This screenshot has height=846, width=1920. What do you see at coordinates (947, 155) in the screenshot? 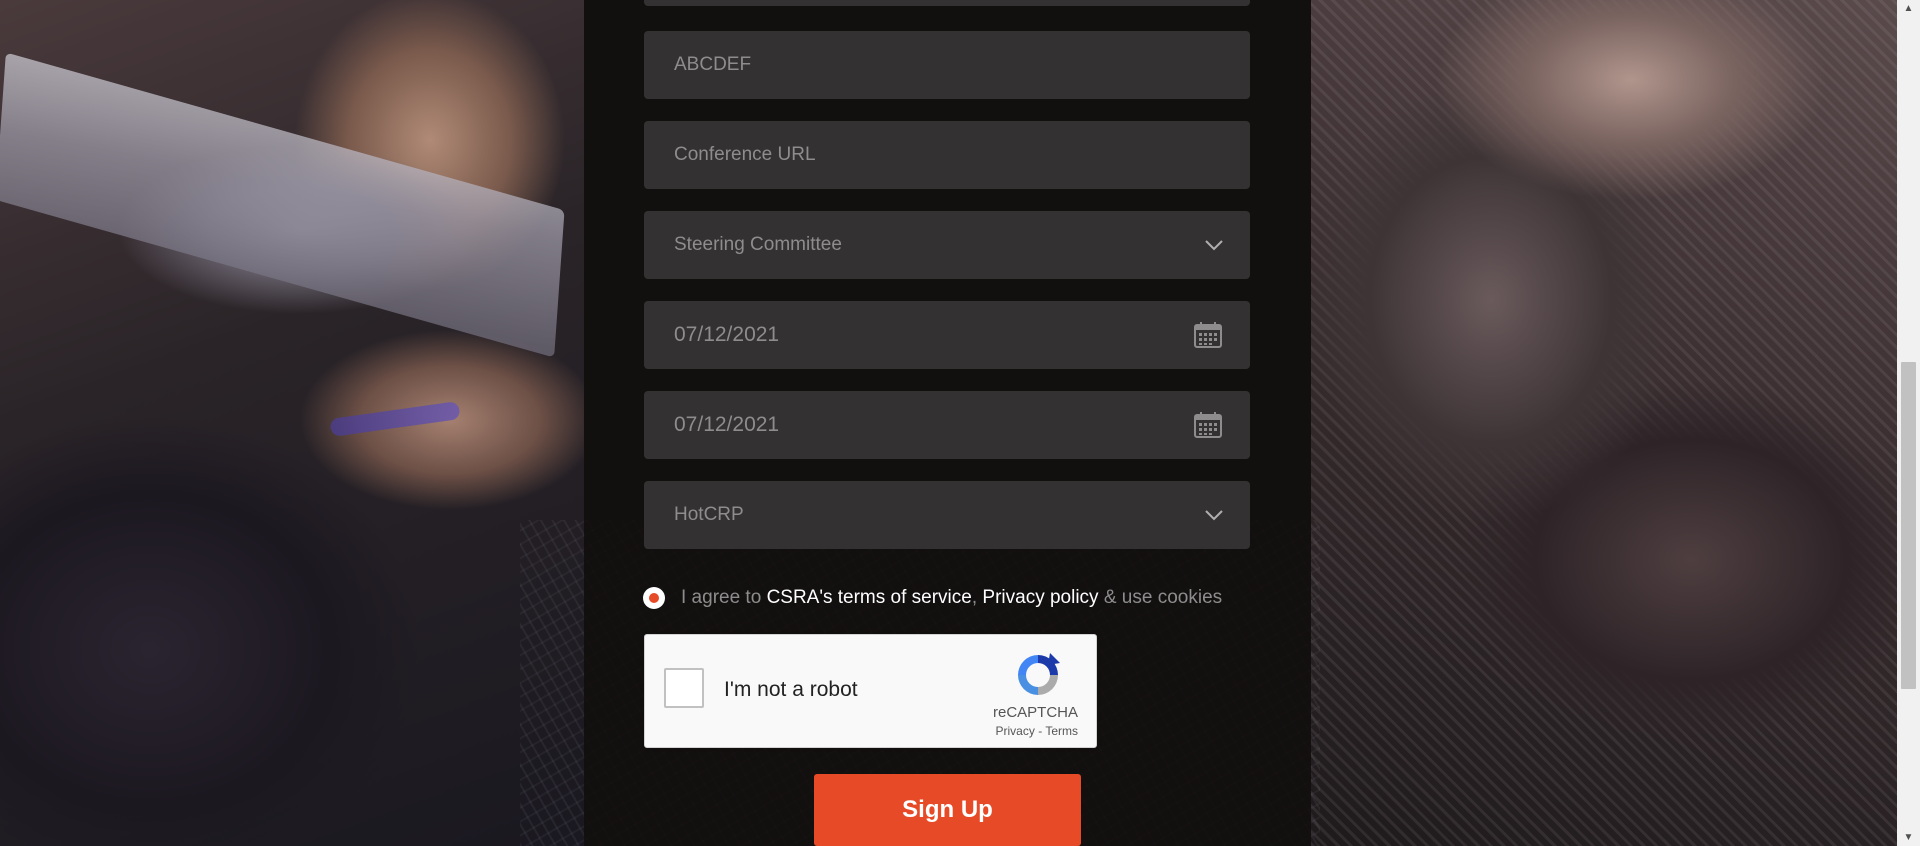
I see `conference-url-field: Conference URL` at bounding box center [947, 155].